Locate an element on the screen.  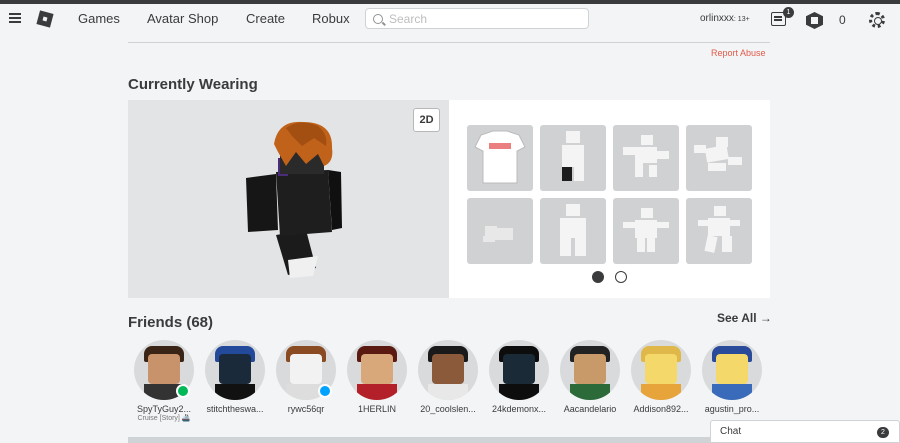
friend-card: Aacandelario is located at coordinates (590, 377).